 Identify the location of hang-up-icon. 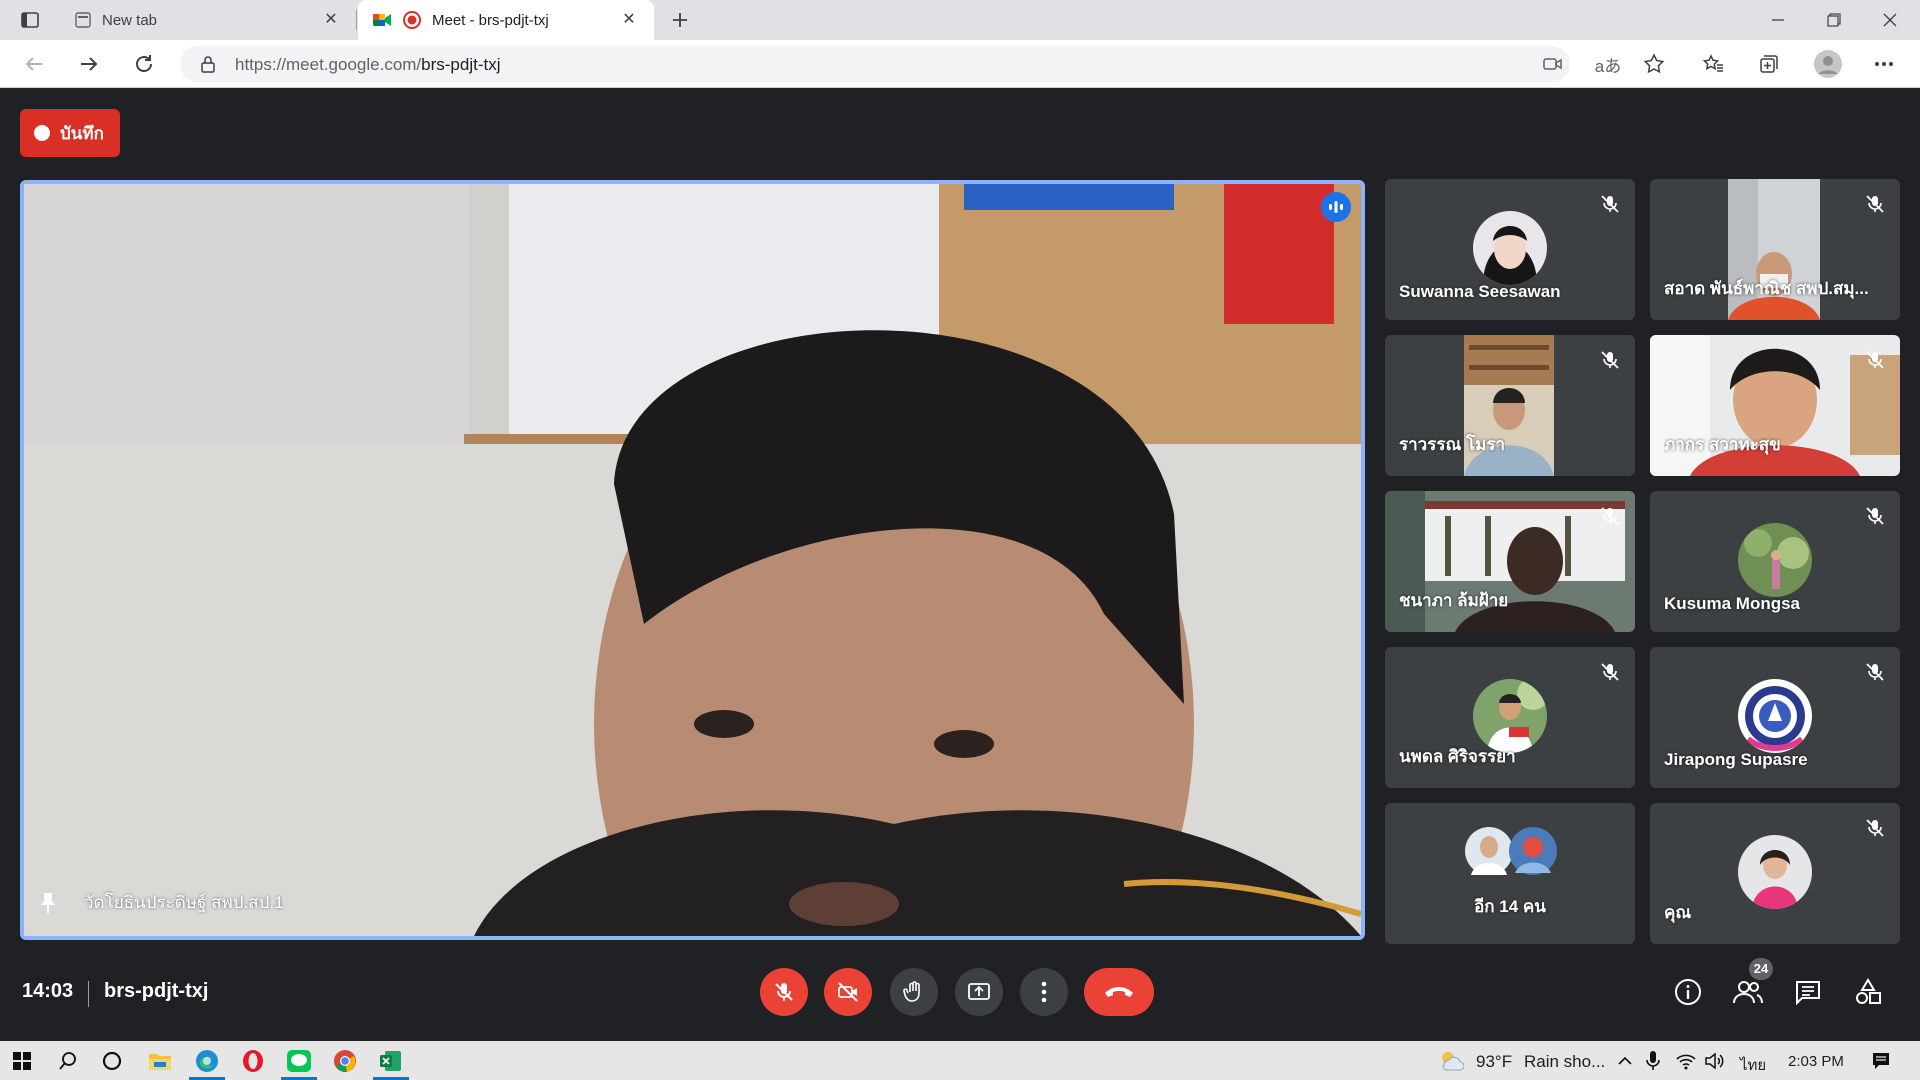
(1119, 992).